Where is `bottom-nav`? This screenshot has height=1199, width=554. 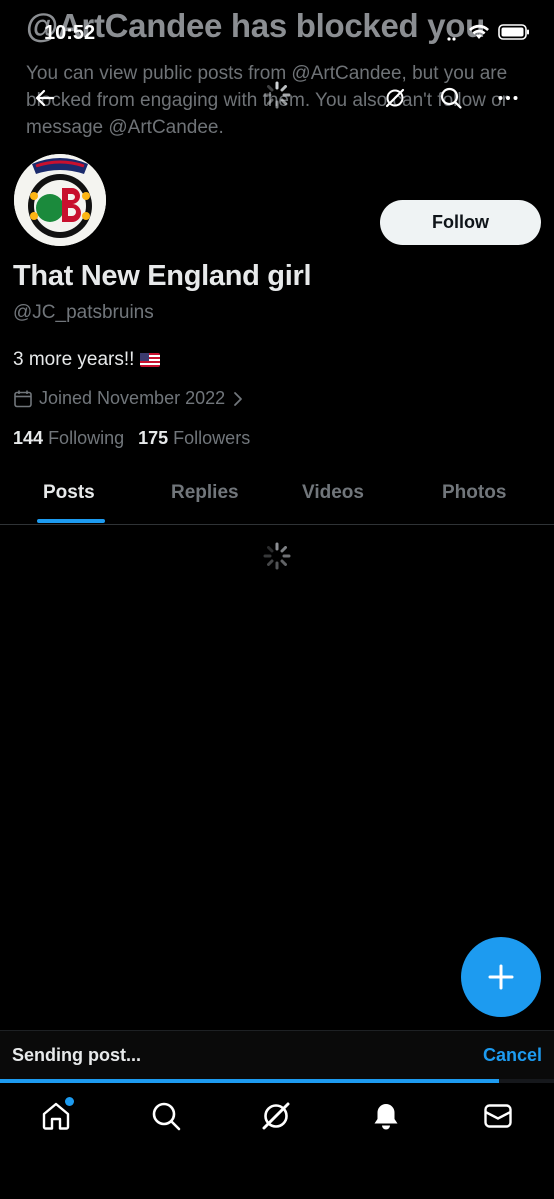
bottom-nav is located at coordinates (277, 1141).